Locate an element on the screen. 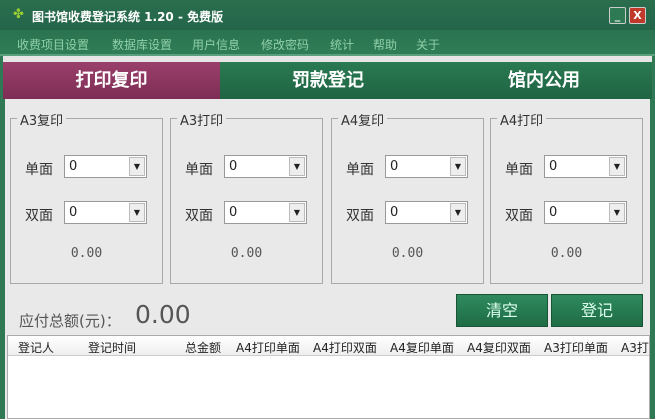 The image size is (655, 419). close-button: X is located at coordinates (637, 15).